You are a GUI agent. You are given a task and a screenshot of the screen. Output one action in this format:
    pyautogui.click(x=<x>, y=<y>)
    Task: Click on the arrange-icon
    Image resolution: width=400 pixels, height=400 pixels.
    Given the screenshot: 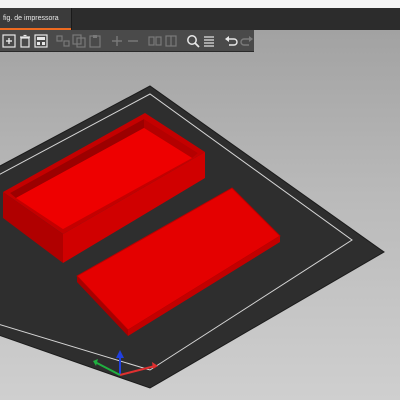 What is the action you would take?
    pyautogui.click(x=63, y=40)
    